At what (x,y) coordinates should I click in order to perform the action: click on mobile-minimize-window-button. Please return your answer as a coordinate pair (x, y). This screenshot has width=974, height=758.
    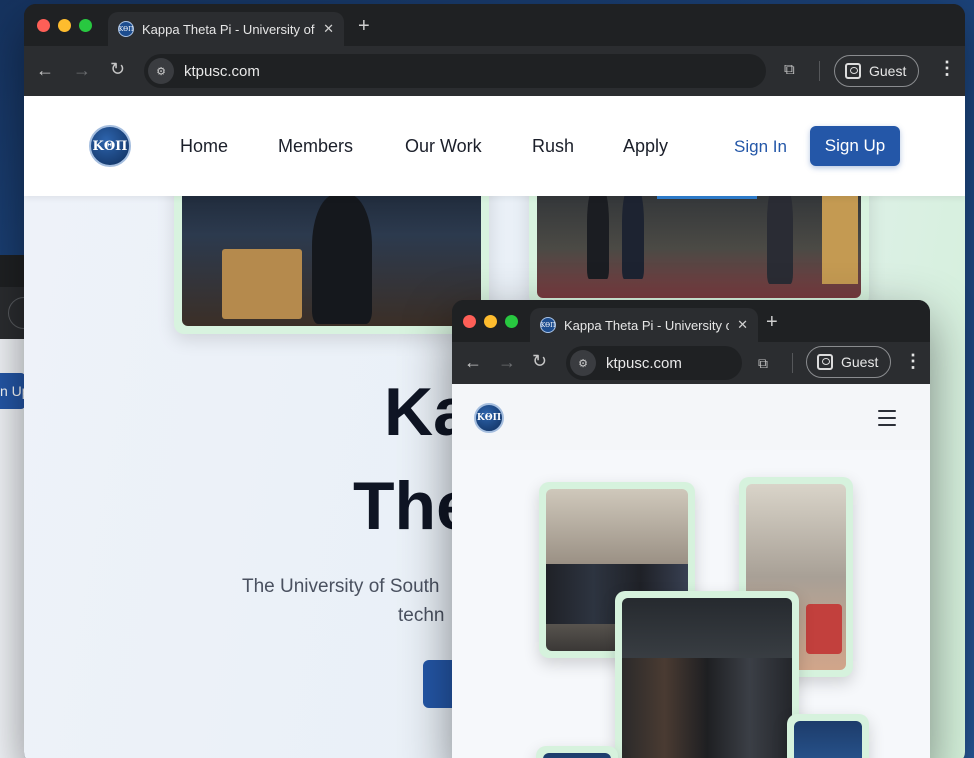
    Looking at the image, I should click on (490, 321).